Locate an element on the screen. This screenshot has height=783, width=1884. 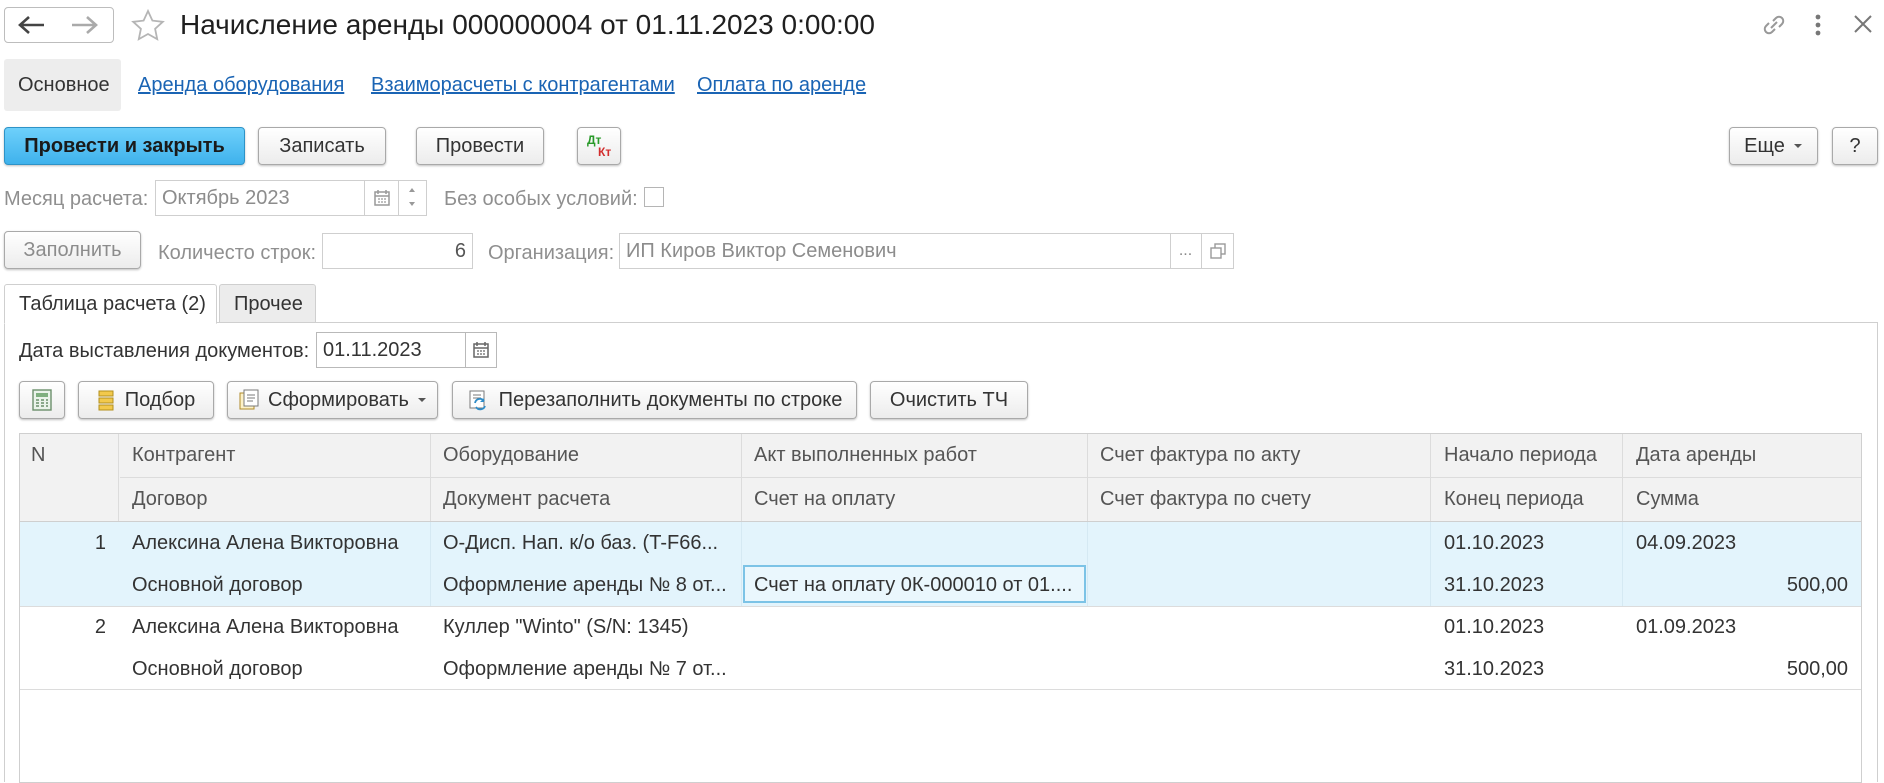
nav-tab-settlements: Взаиморасчеты с контрагентами is located at coordinates (523, 85).